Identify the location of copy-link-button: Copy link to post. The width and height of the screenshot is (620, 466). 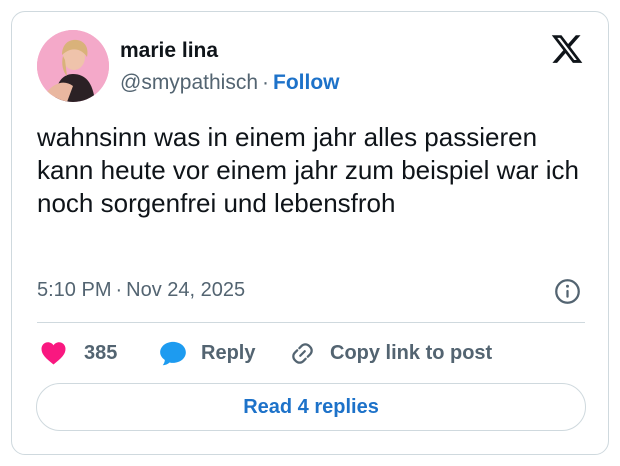
(390, 353).